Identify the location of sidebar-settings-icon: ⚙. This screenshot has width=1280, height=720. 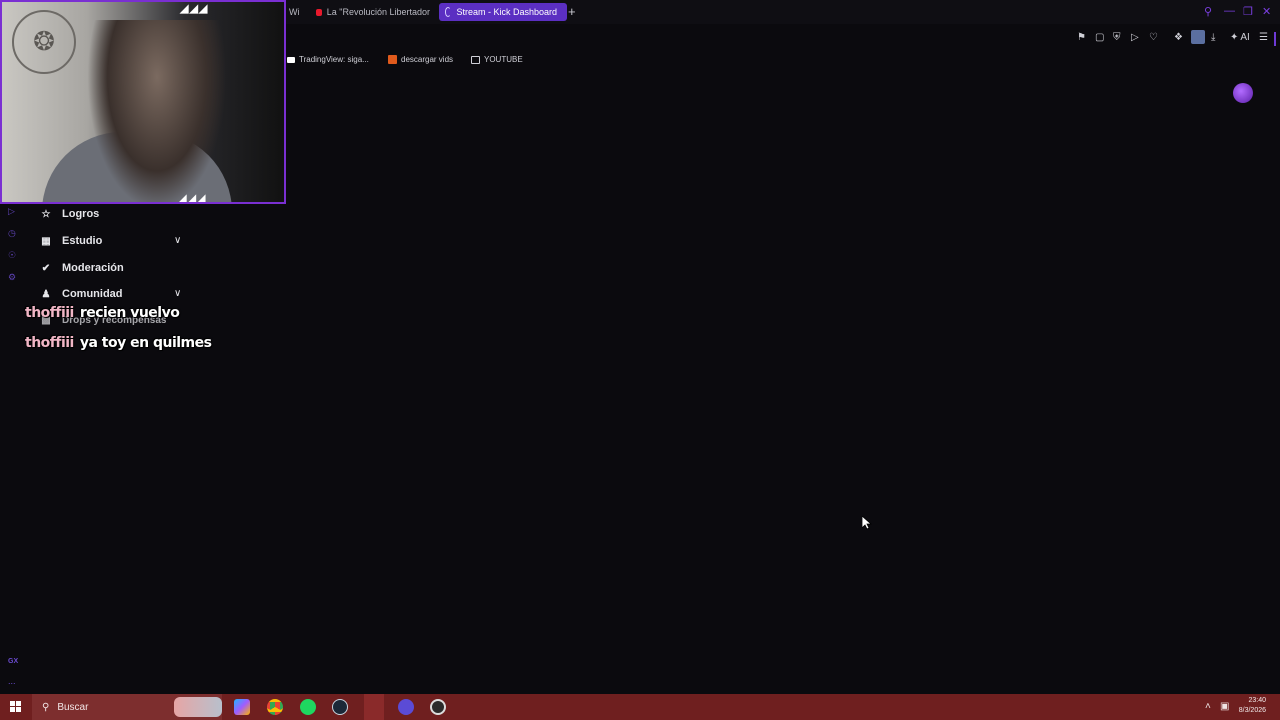
(12, 277).